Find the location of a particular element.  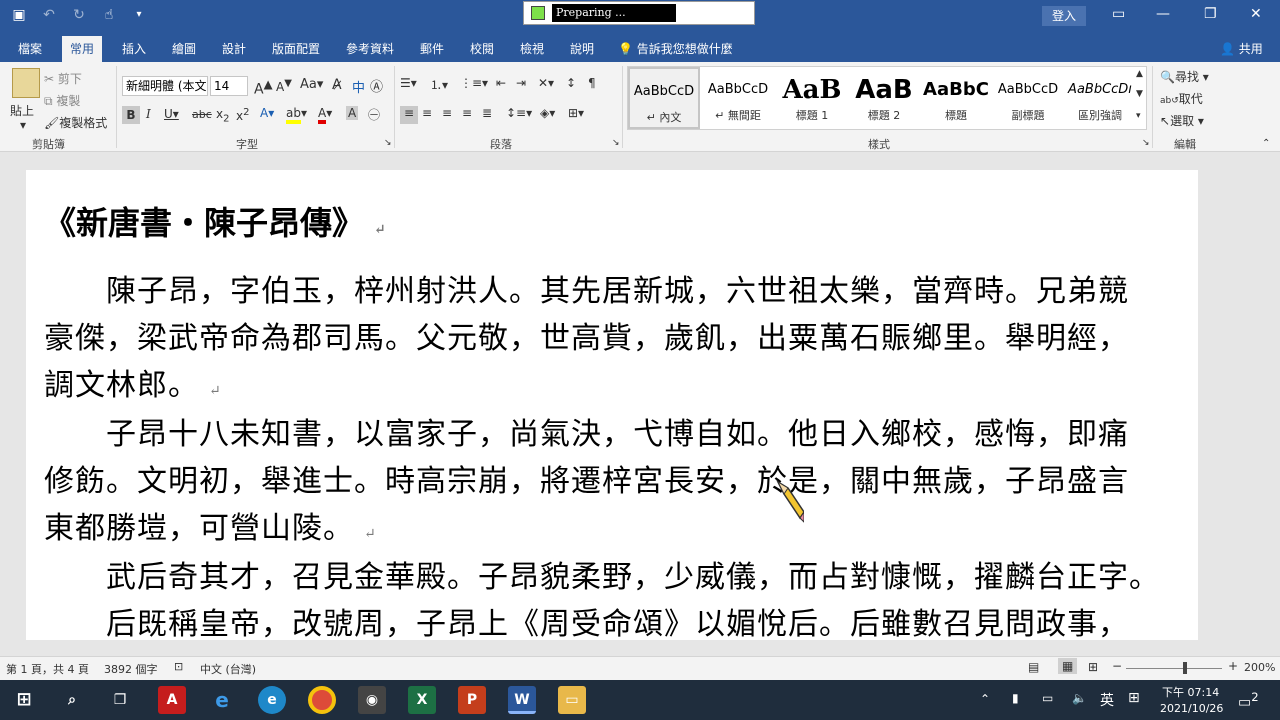

language-indicator: 中文 (台灣) is located at coordinates (228, 669).